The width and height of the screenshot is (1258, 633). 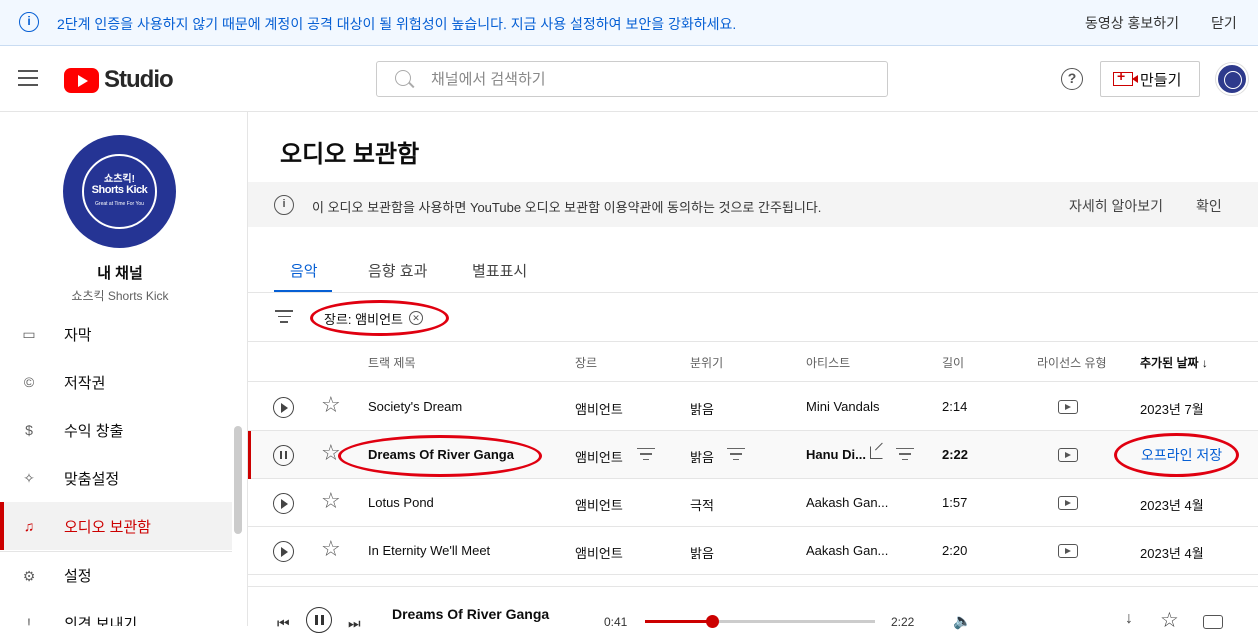 What do you see at coordinates (28, 78) in the screenshot?
I see `menu-icon` at bounding box center [28, 78].